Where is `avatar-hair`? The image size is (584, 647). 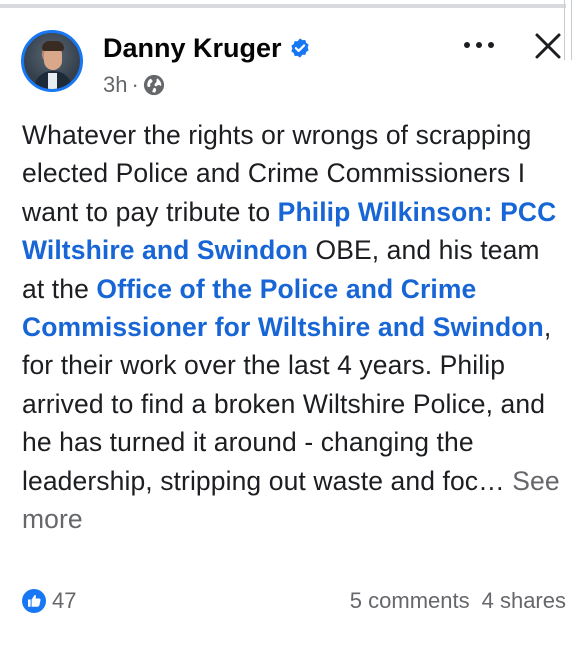
avatar-hair is located at coordinates (53, 46).